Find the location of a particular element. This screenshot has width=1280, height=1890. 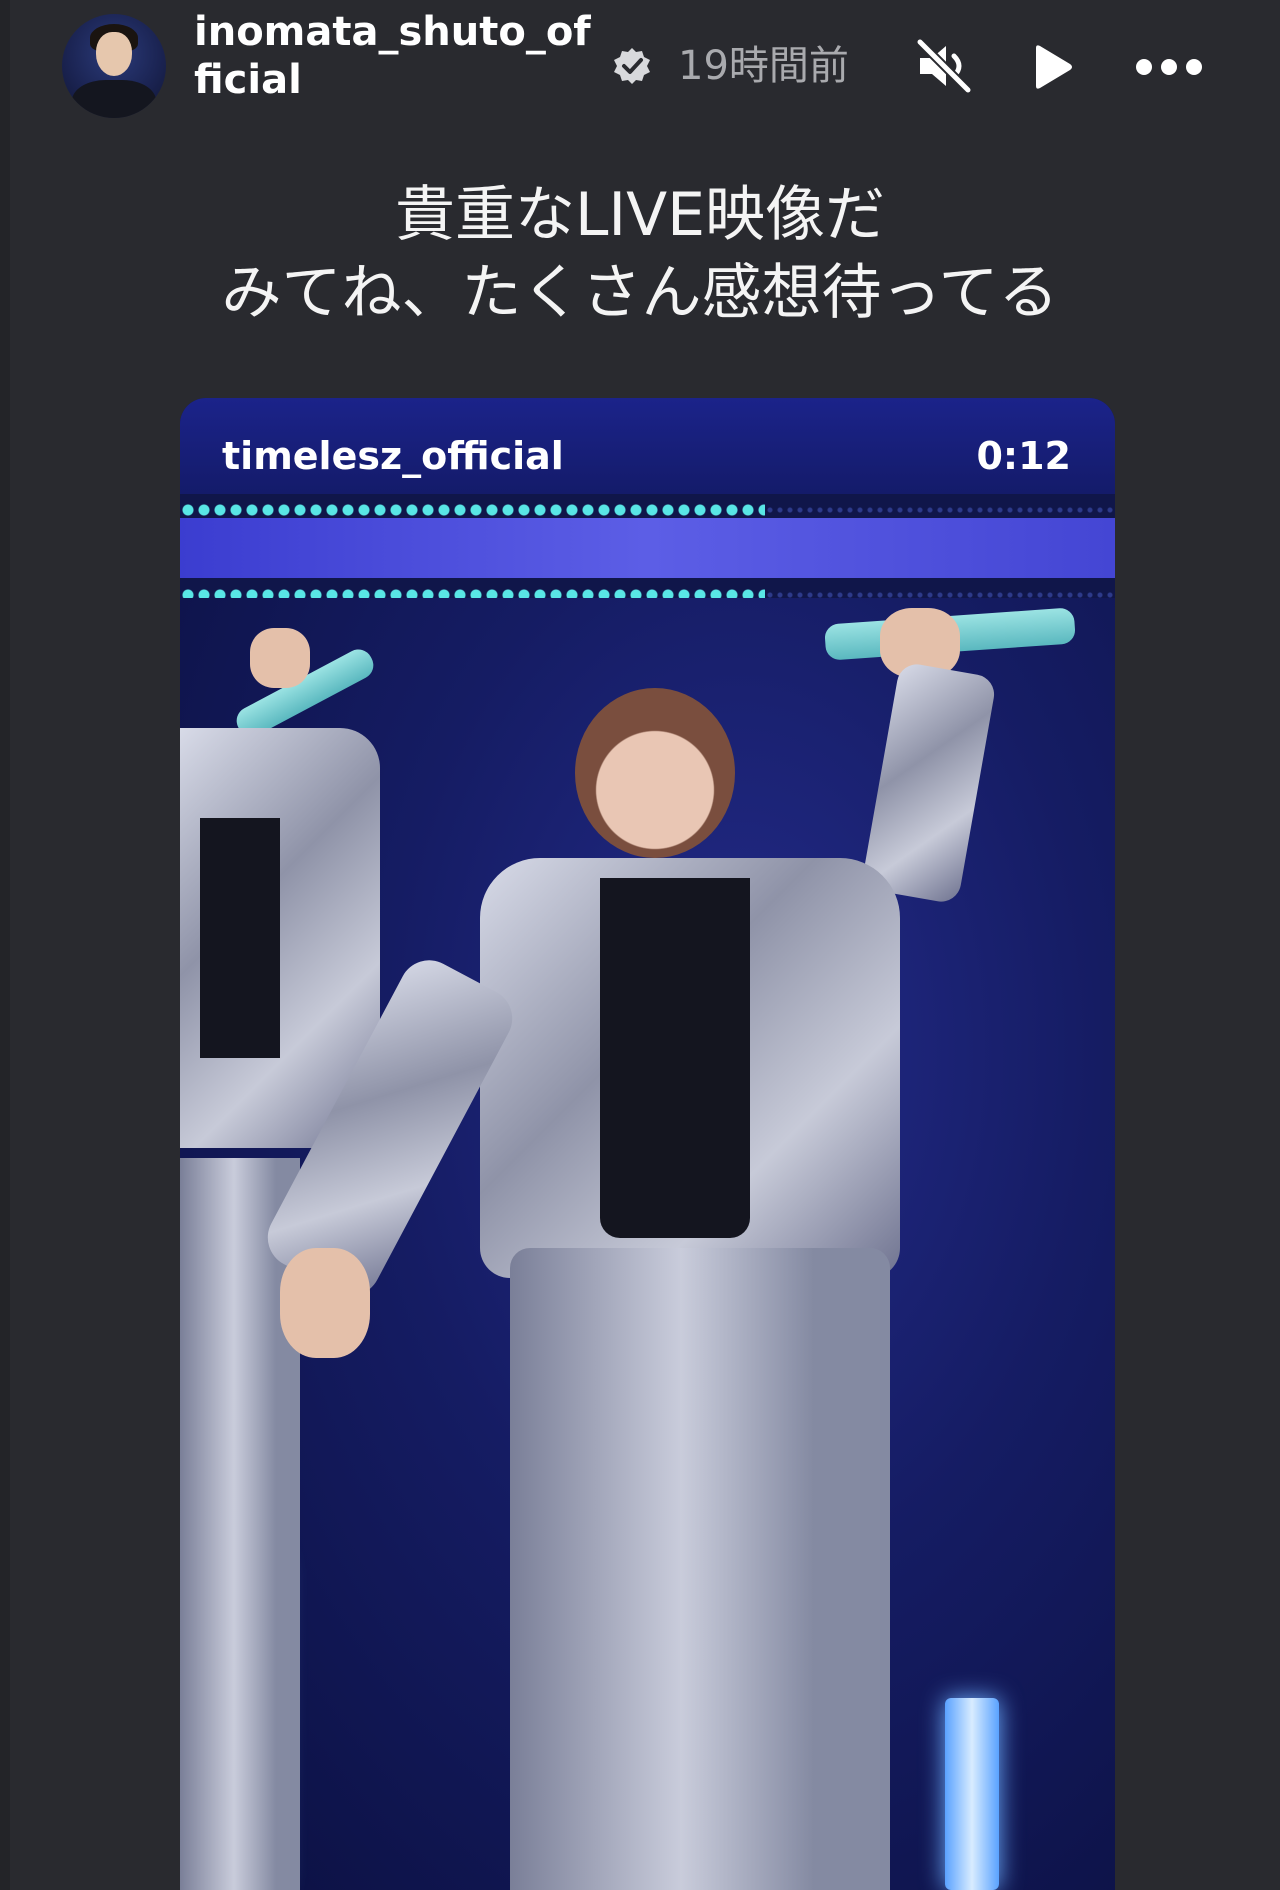

caption-line-1: 貴重なLIVE映像だ is located at coordinates (640, 215).